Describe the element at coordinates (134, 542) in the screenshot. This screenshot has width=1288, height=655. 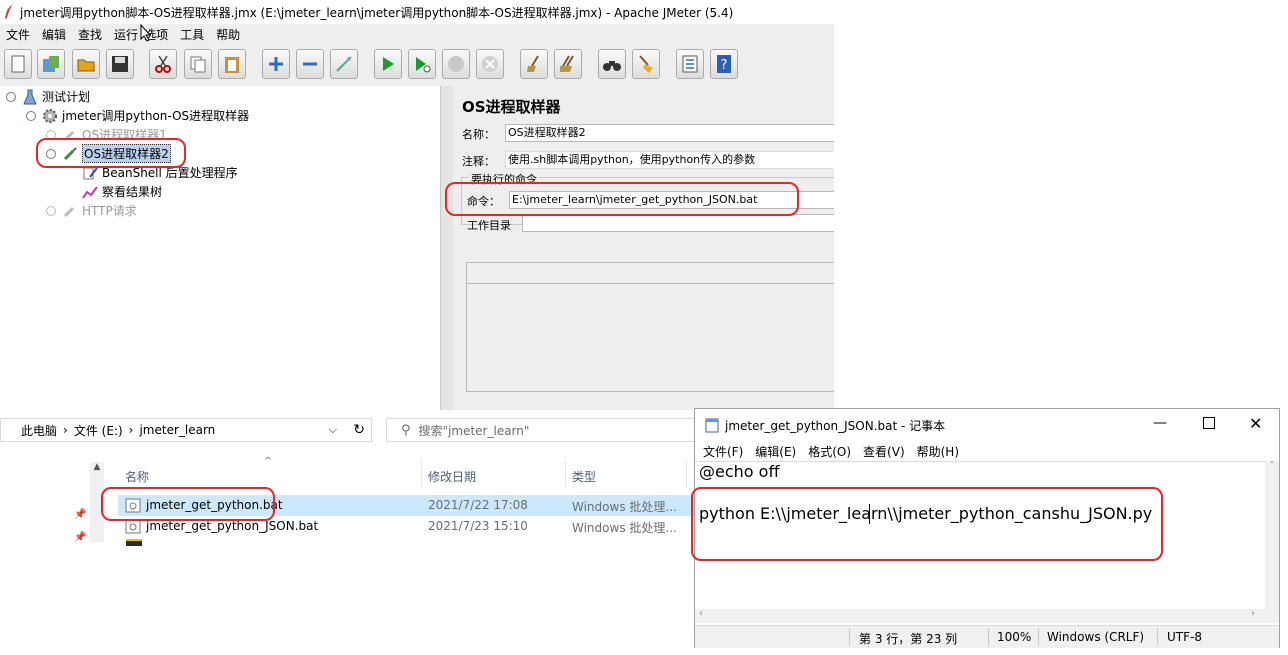
I see `partial-file-icon` at that location.